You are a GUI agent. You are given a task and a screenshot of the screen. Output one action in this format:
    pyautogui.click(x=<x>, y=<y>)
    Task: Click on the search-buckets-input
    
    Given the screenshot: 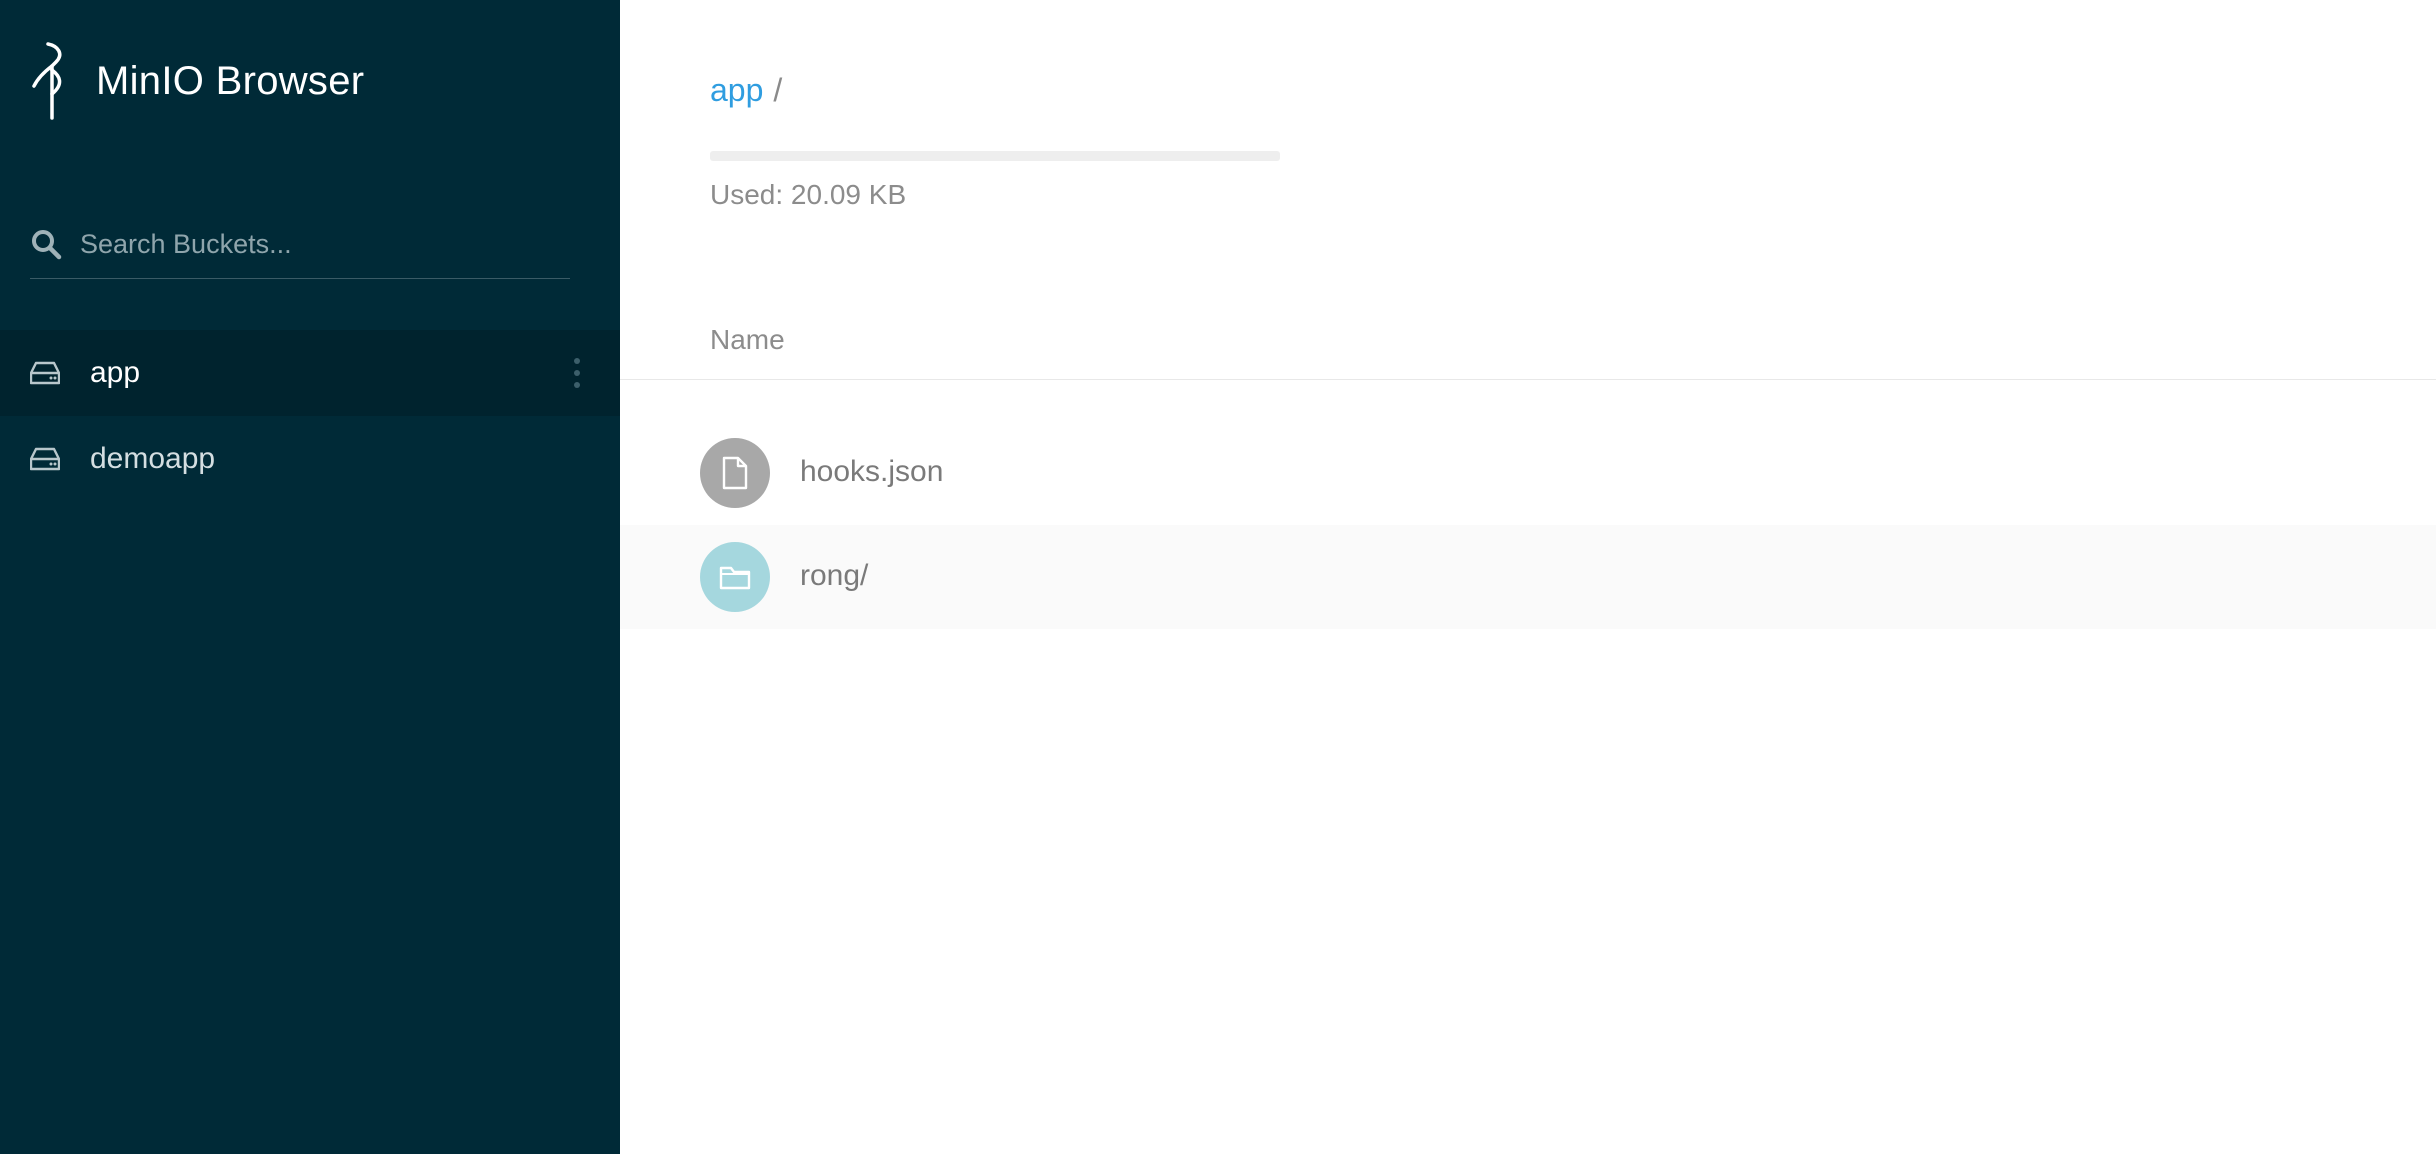 What is the action you would take?
    pyautogui.click(x=320, y=244)
    